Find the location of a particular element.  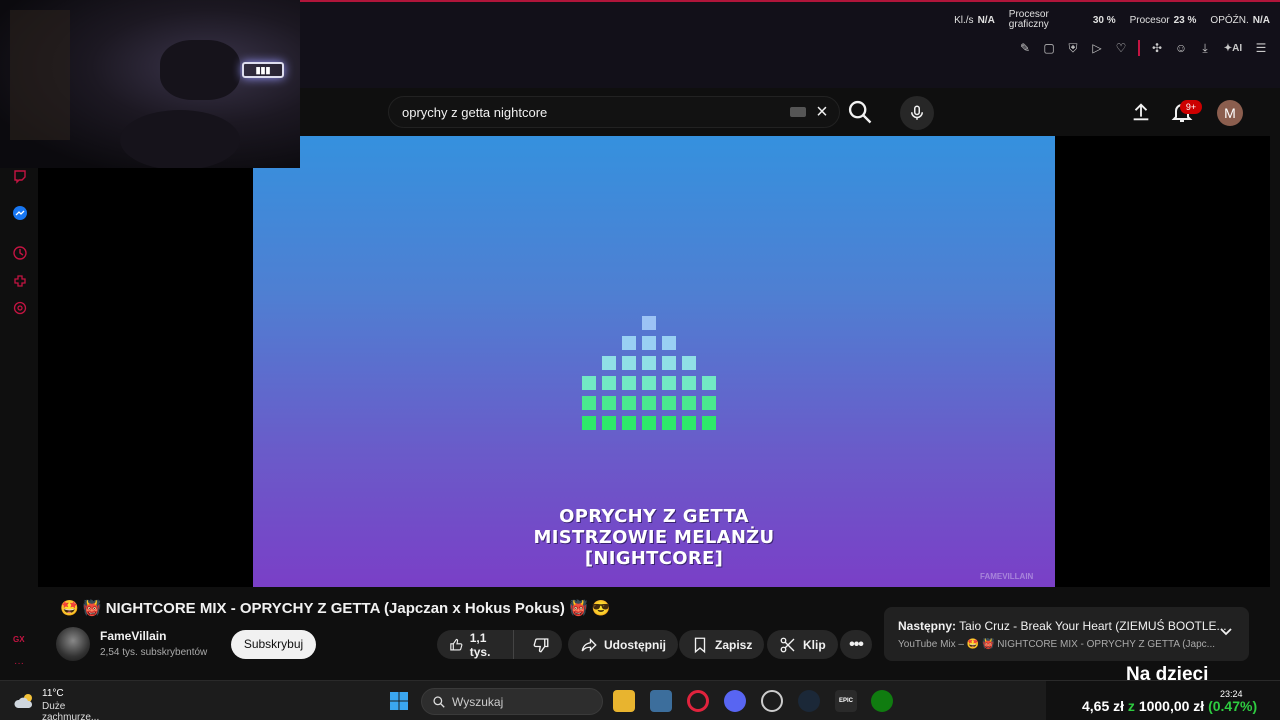

gpu-value: 30 % is located at coordinates (1104, 20).